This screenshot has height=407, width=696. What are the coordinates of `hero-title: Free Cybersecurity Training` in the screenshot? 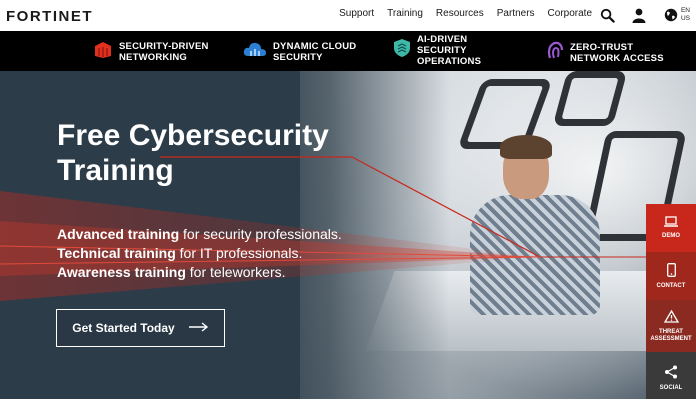 It's located at (207, 153).